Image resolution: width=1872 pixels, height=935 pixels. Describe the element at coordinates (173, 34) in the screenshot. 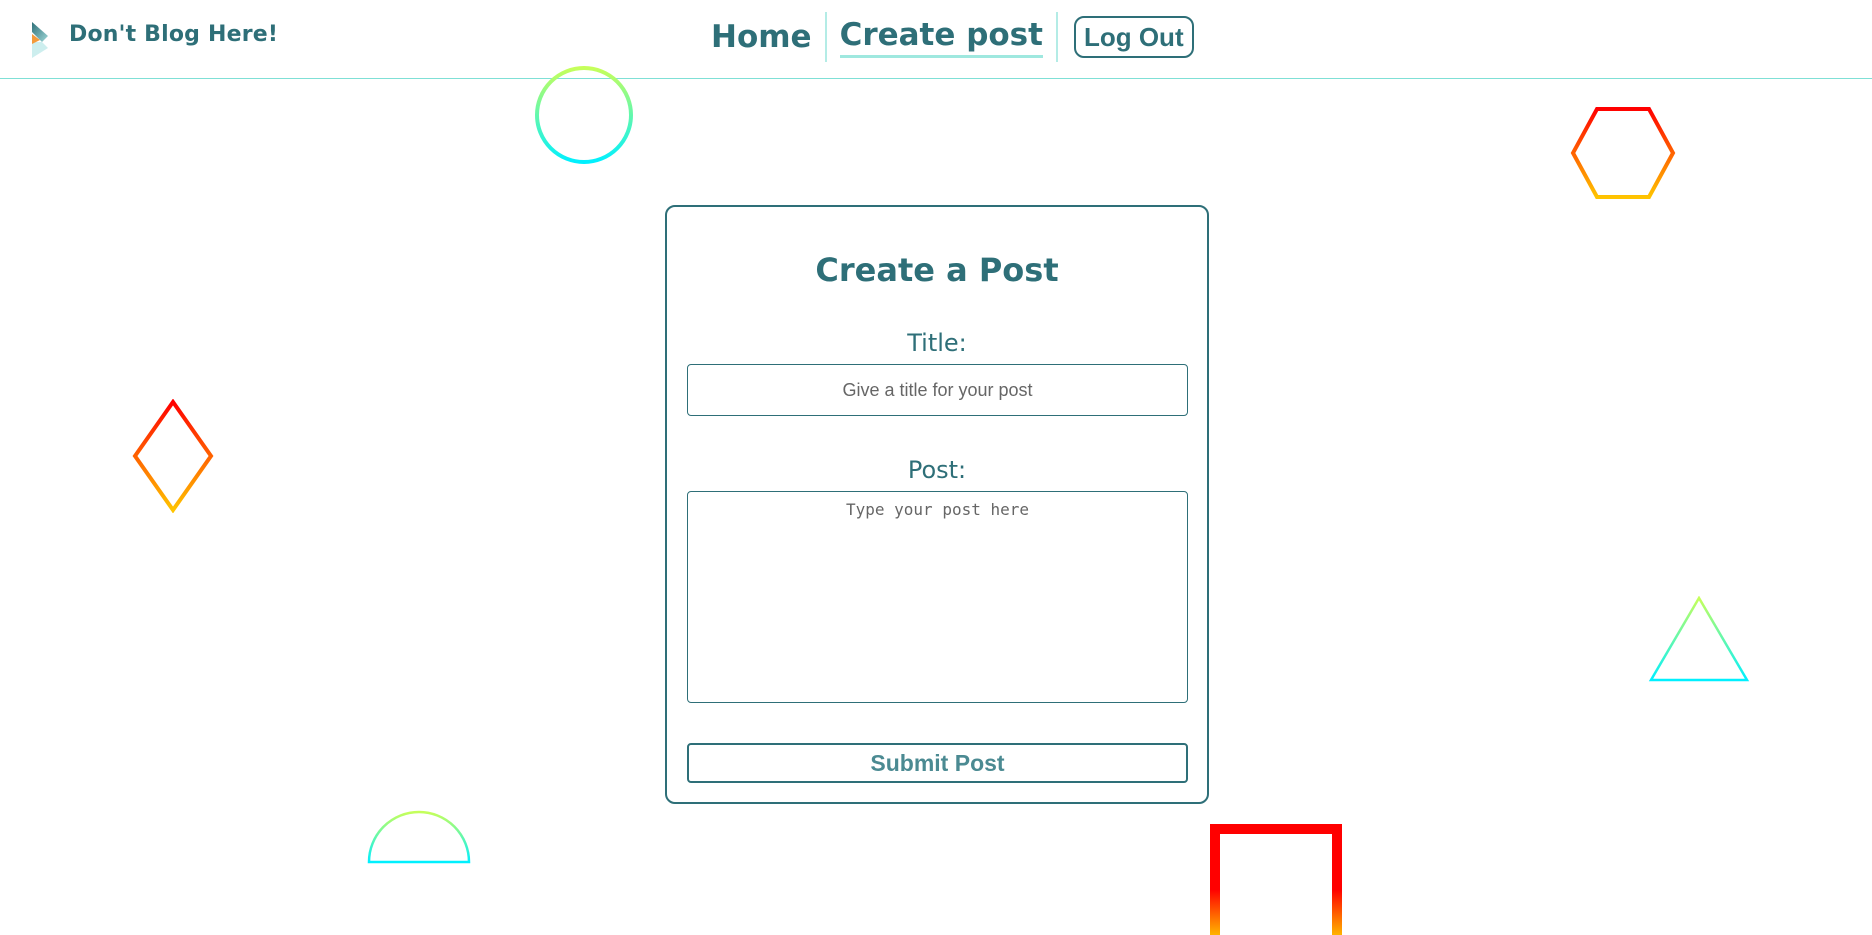

I see `brand-name: Don't Blog Here!` at that location.